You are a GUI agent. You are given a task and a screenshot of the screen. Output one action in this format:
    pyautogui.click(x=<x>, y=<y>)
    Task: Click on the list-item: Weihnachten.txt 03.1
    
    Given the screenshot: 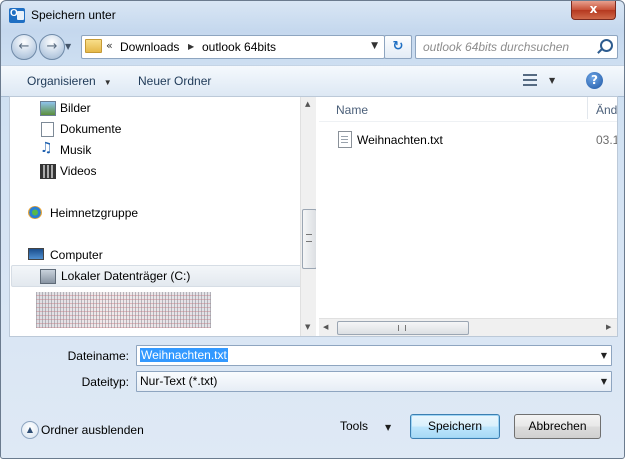 What is the action you would take?
    pyautogui.click(x=476, y=140)
    